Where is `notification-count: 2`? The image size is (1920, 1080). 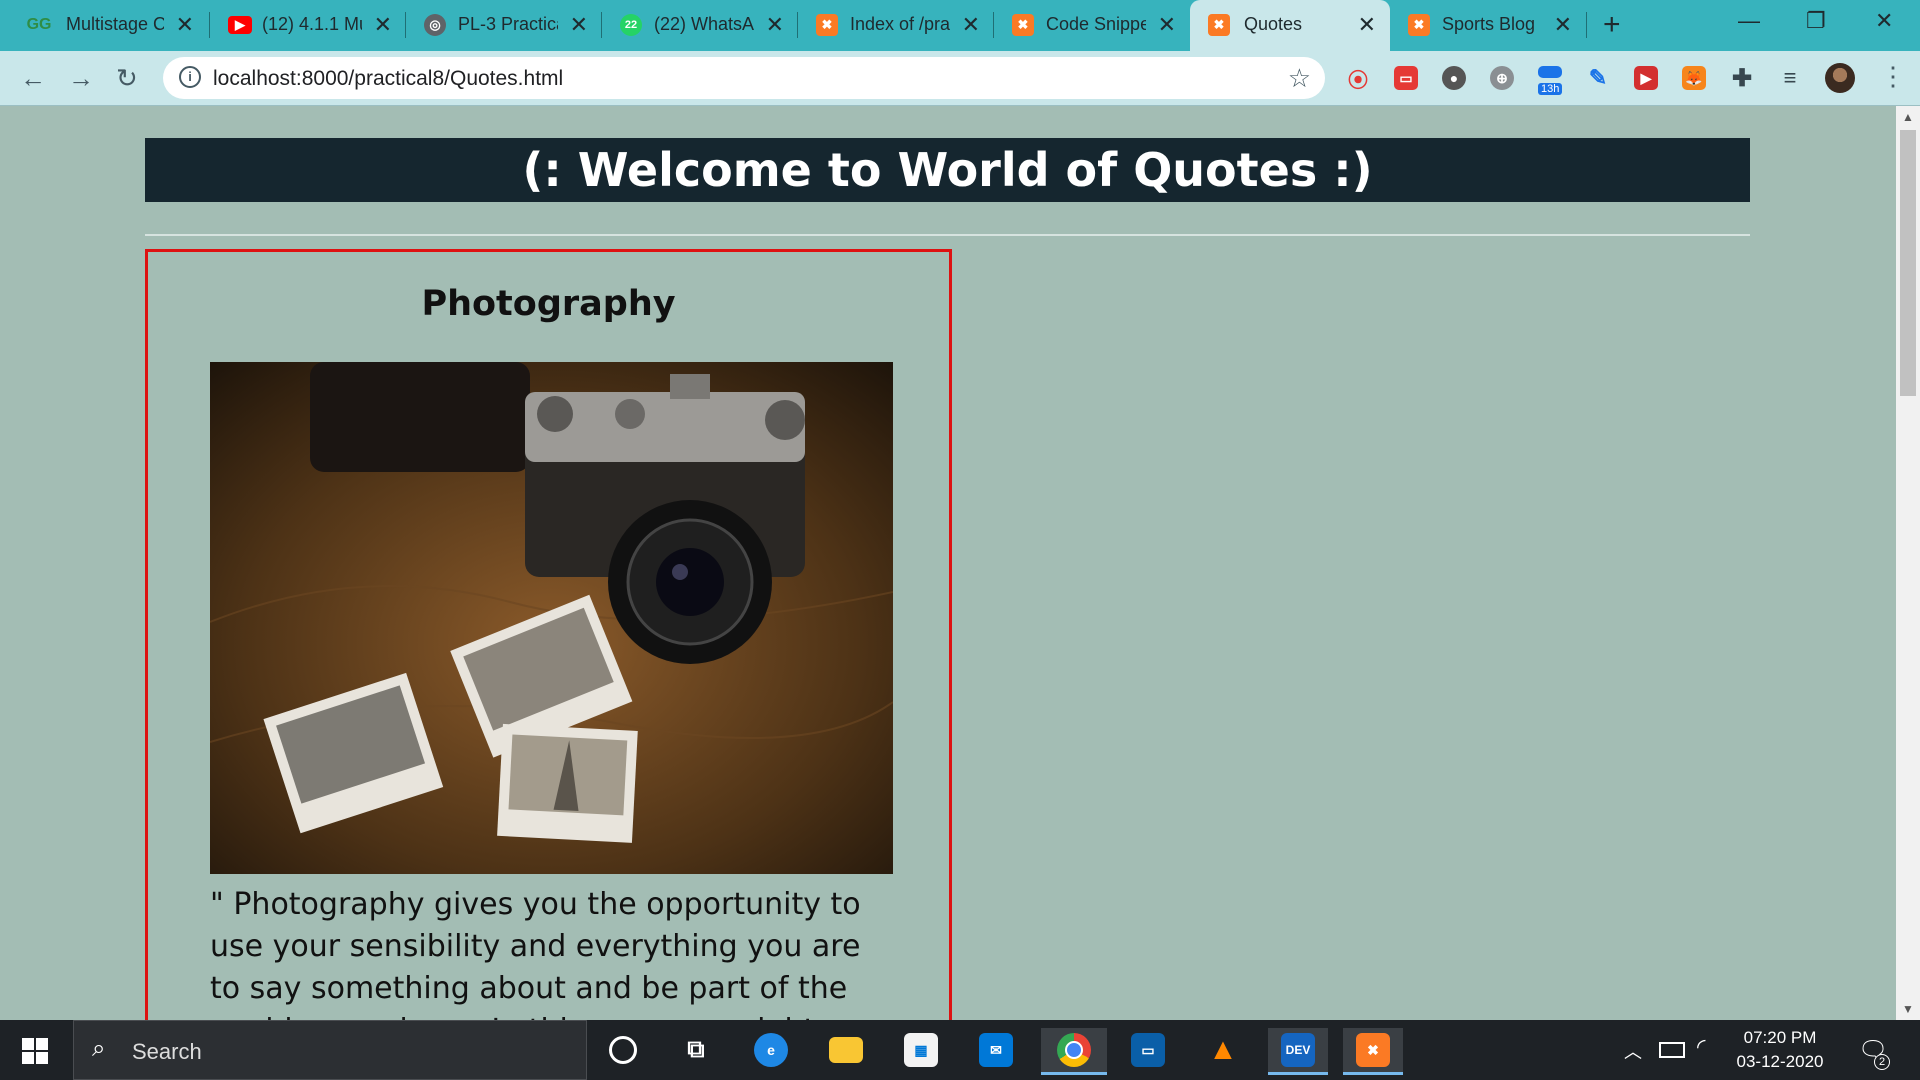
notification-count: 2 is located at coordinates (1882, 1062).